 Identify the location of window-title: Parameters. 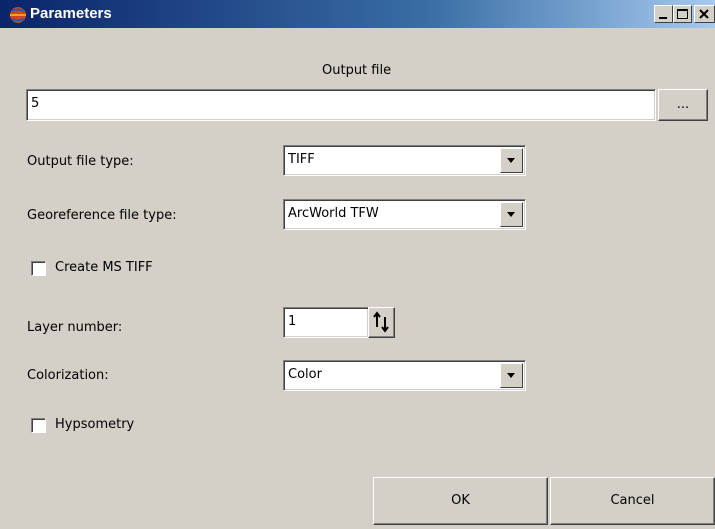
(71, 13).